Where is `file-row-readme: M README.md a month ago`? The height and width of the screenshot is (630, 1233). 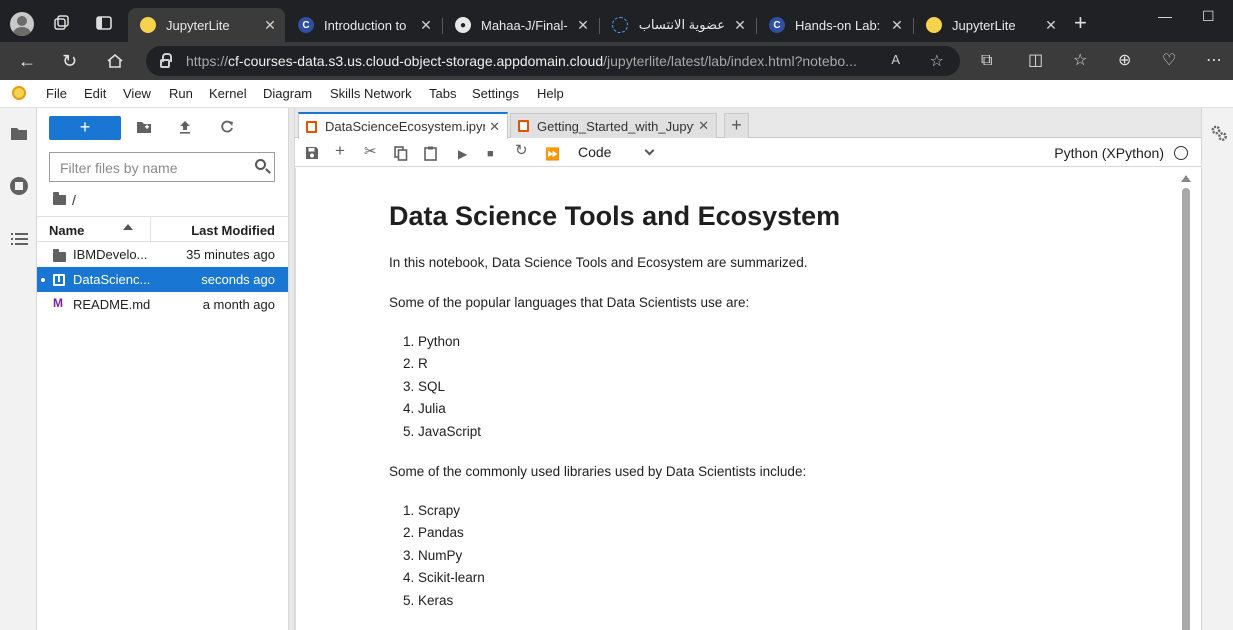
file-row-readme: M README.md a month ago is located at coordinates (162, 304).